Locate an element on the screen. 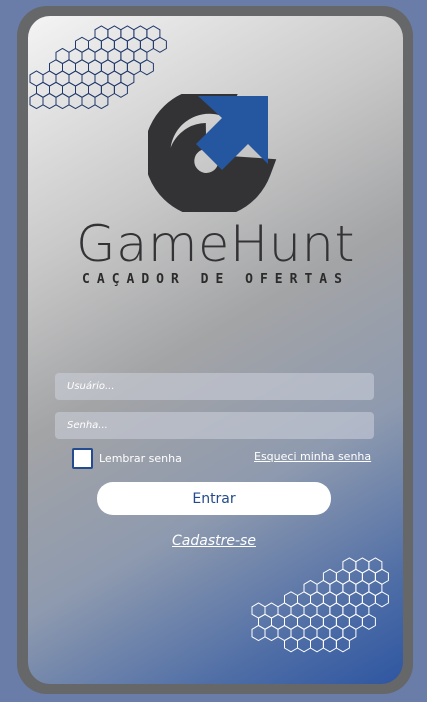 The width and height of the screenshot is (427, 702). remember-label: Lembrar senha is located at coordinates (140, 458).